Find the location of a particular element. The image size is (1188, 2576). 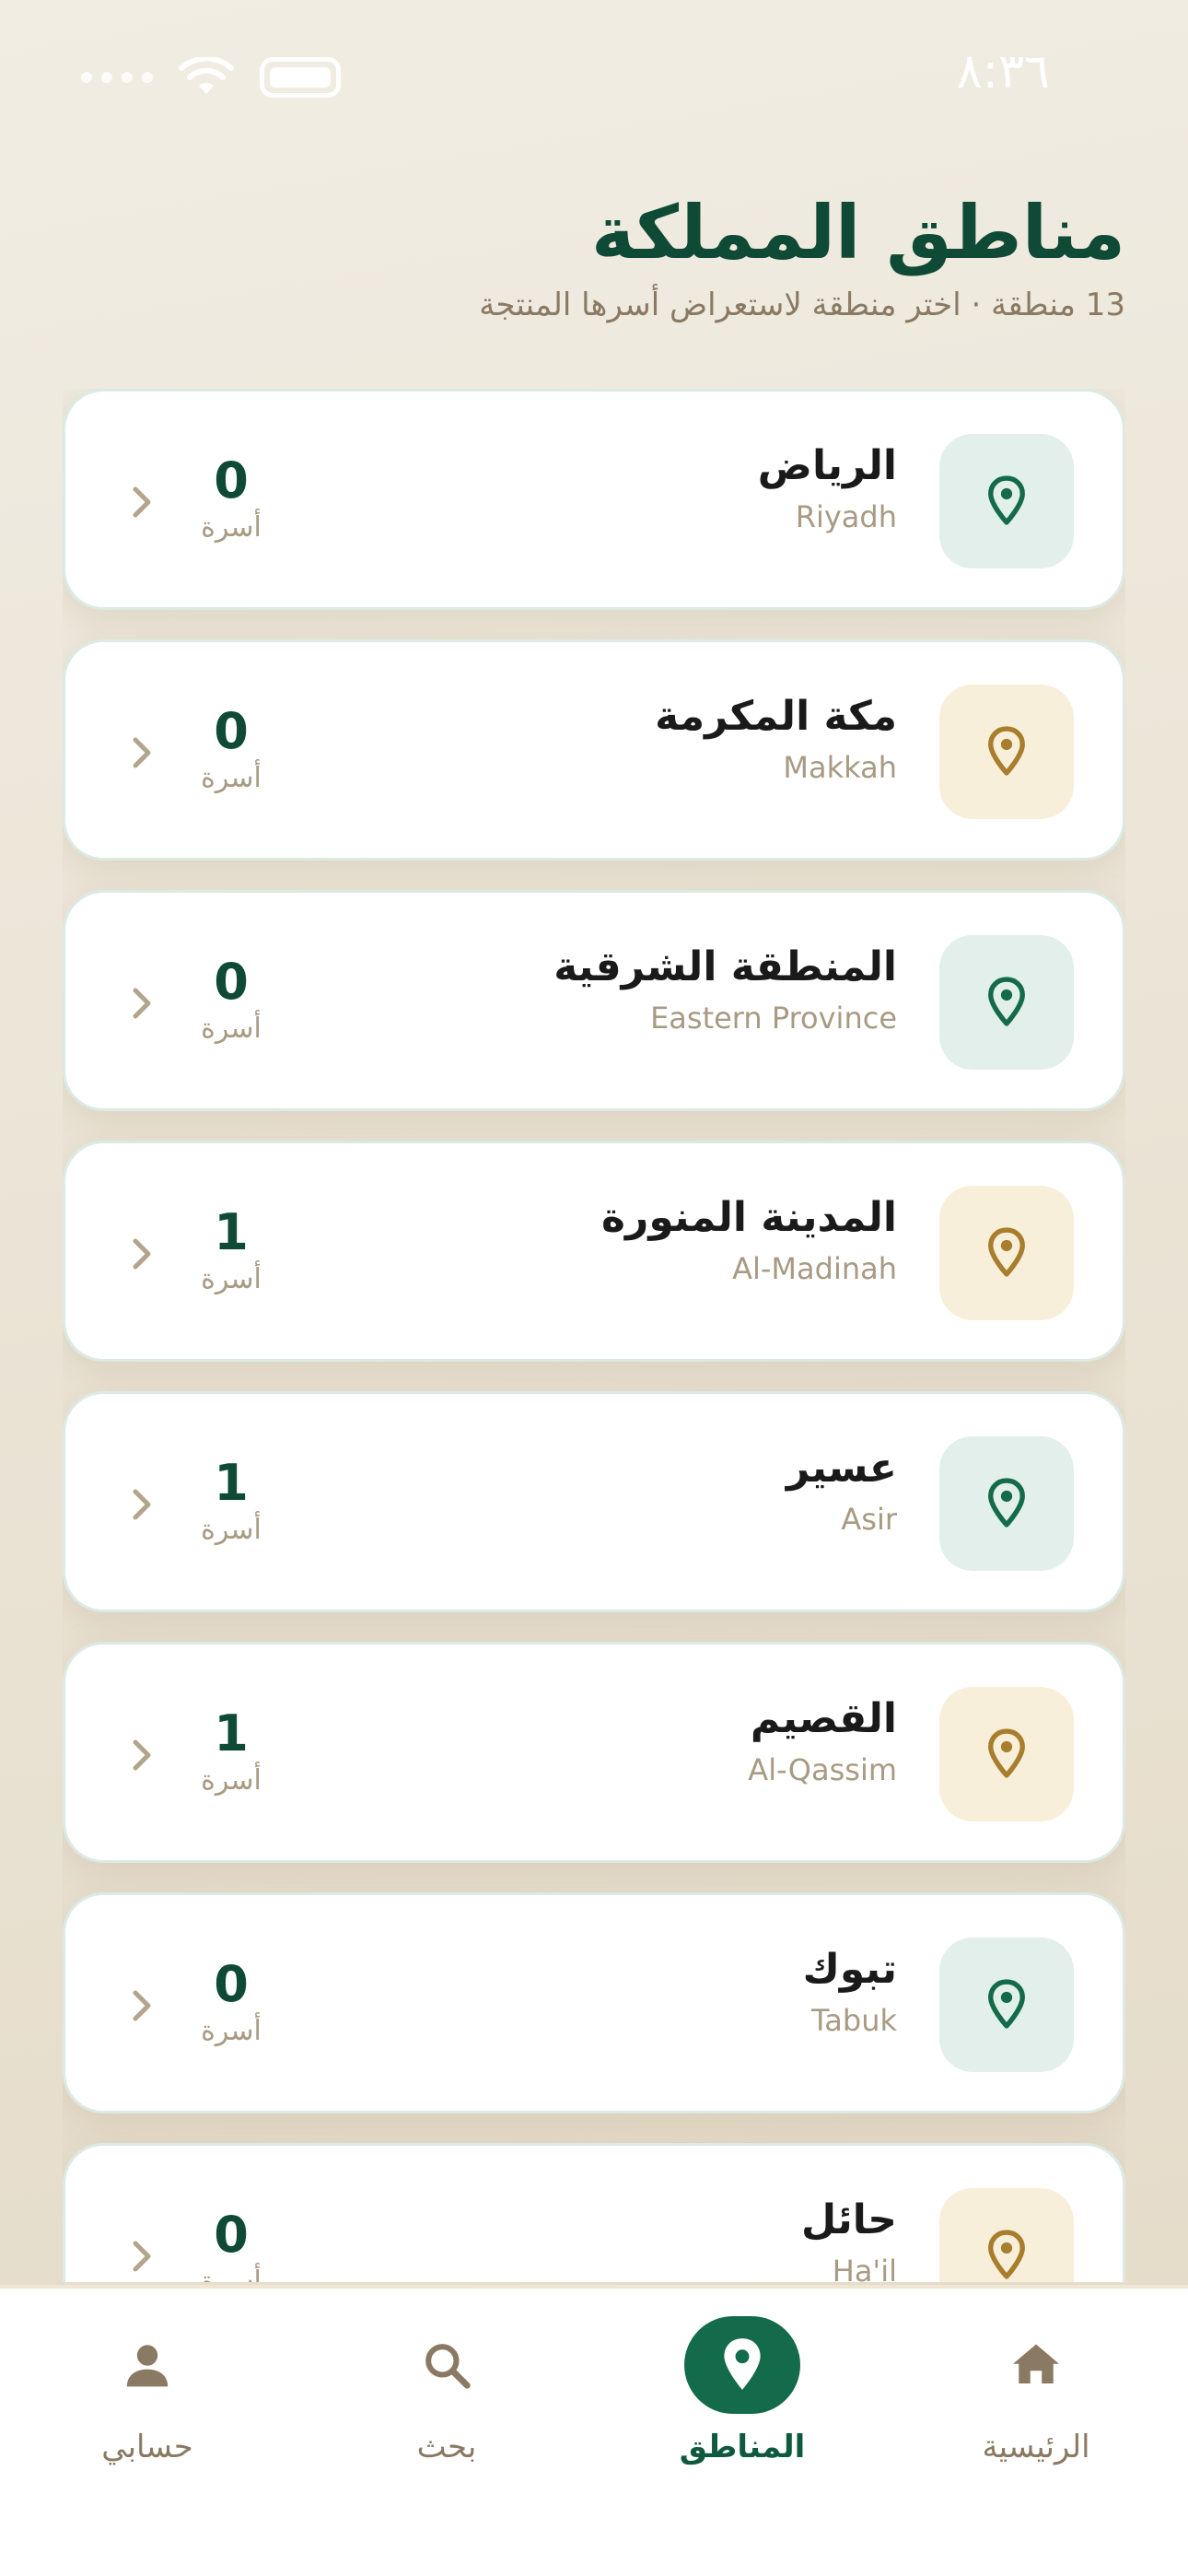

nav-item-account: حسابي is located at coordinates (147, 2390).